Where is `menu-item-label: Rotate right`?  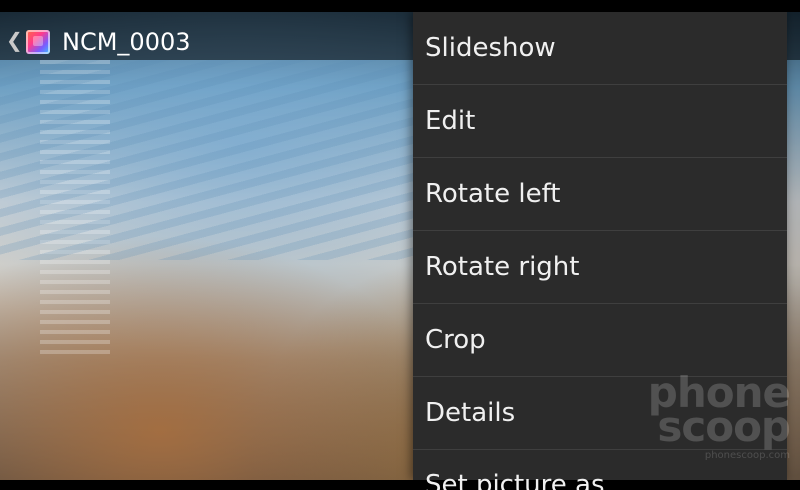 menu-item-label: Rotate right is located at coordinates (502, 267).